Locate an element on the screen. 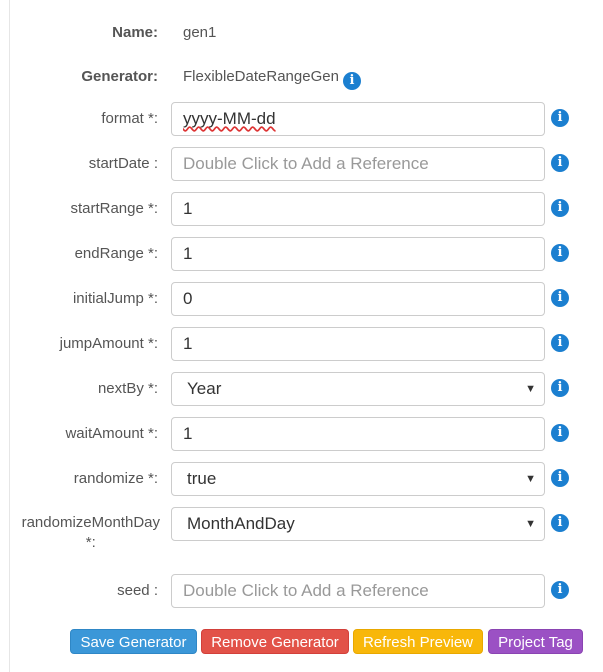  format-value: yyyy-MM-dd is located at coordinates (229, 118).